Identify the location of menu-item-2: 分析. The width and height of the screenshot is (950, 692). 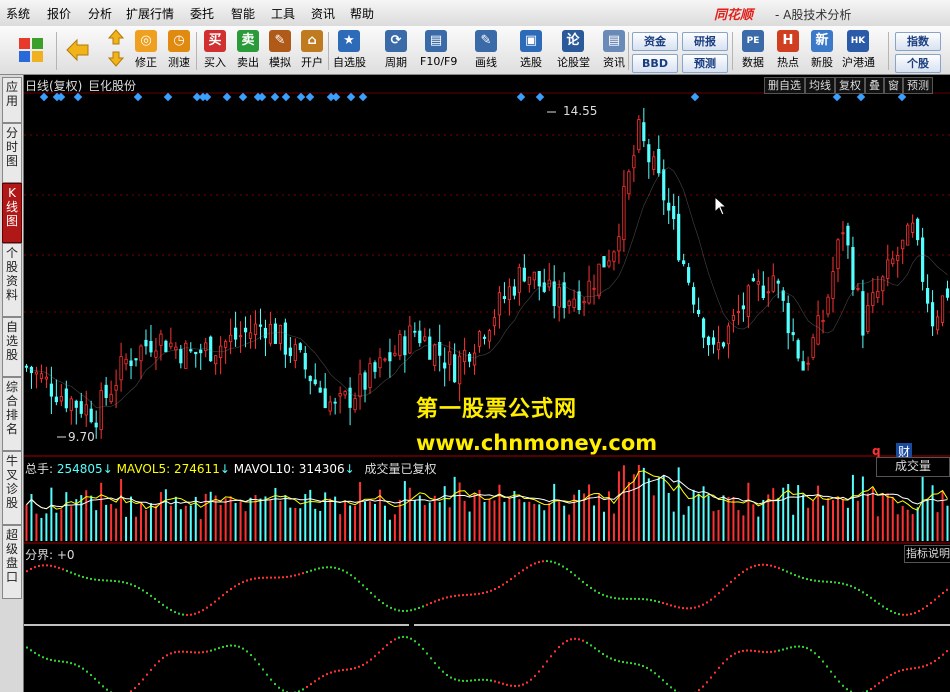
(100, 13).